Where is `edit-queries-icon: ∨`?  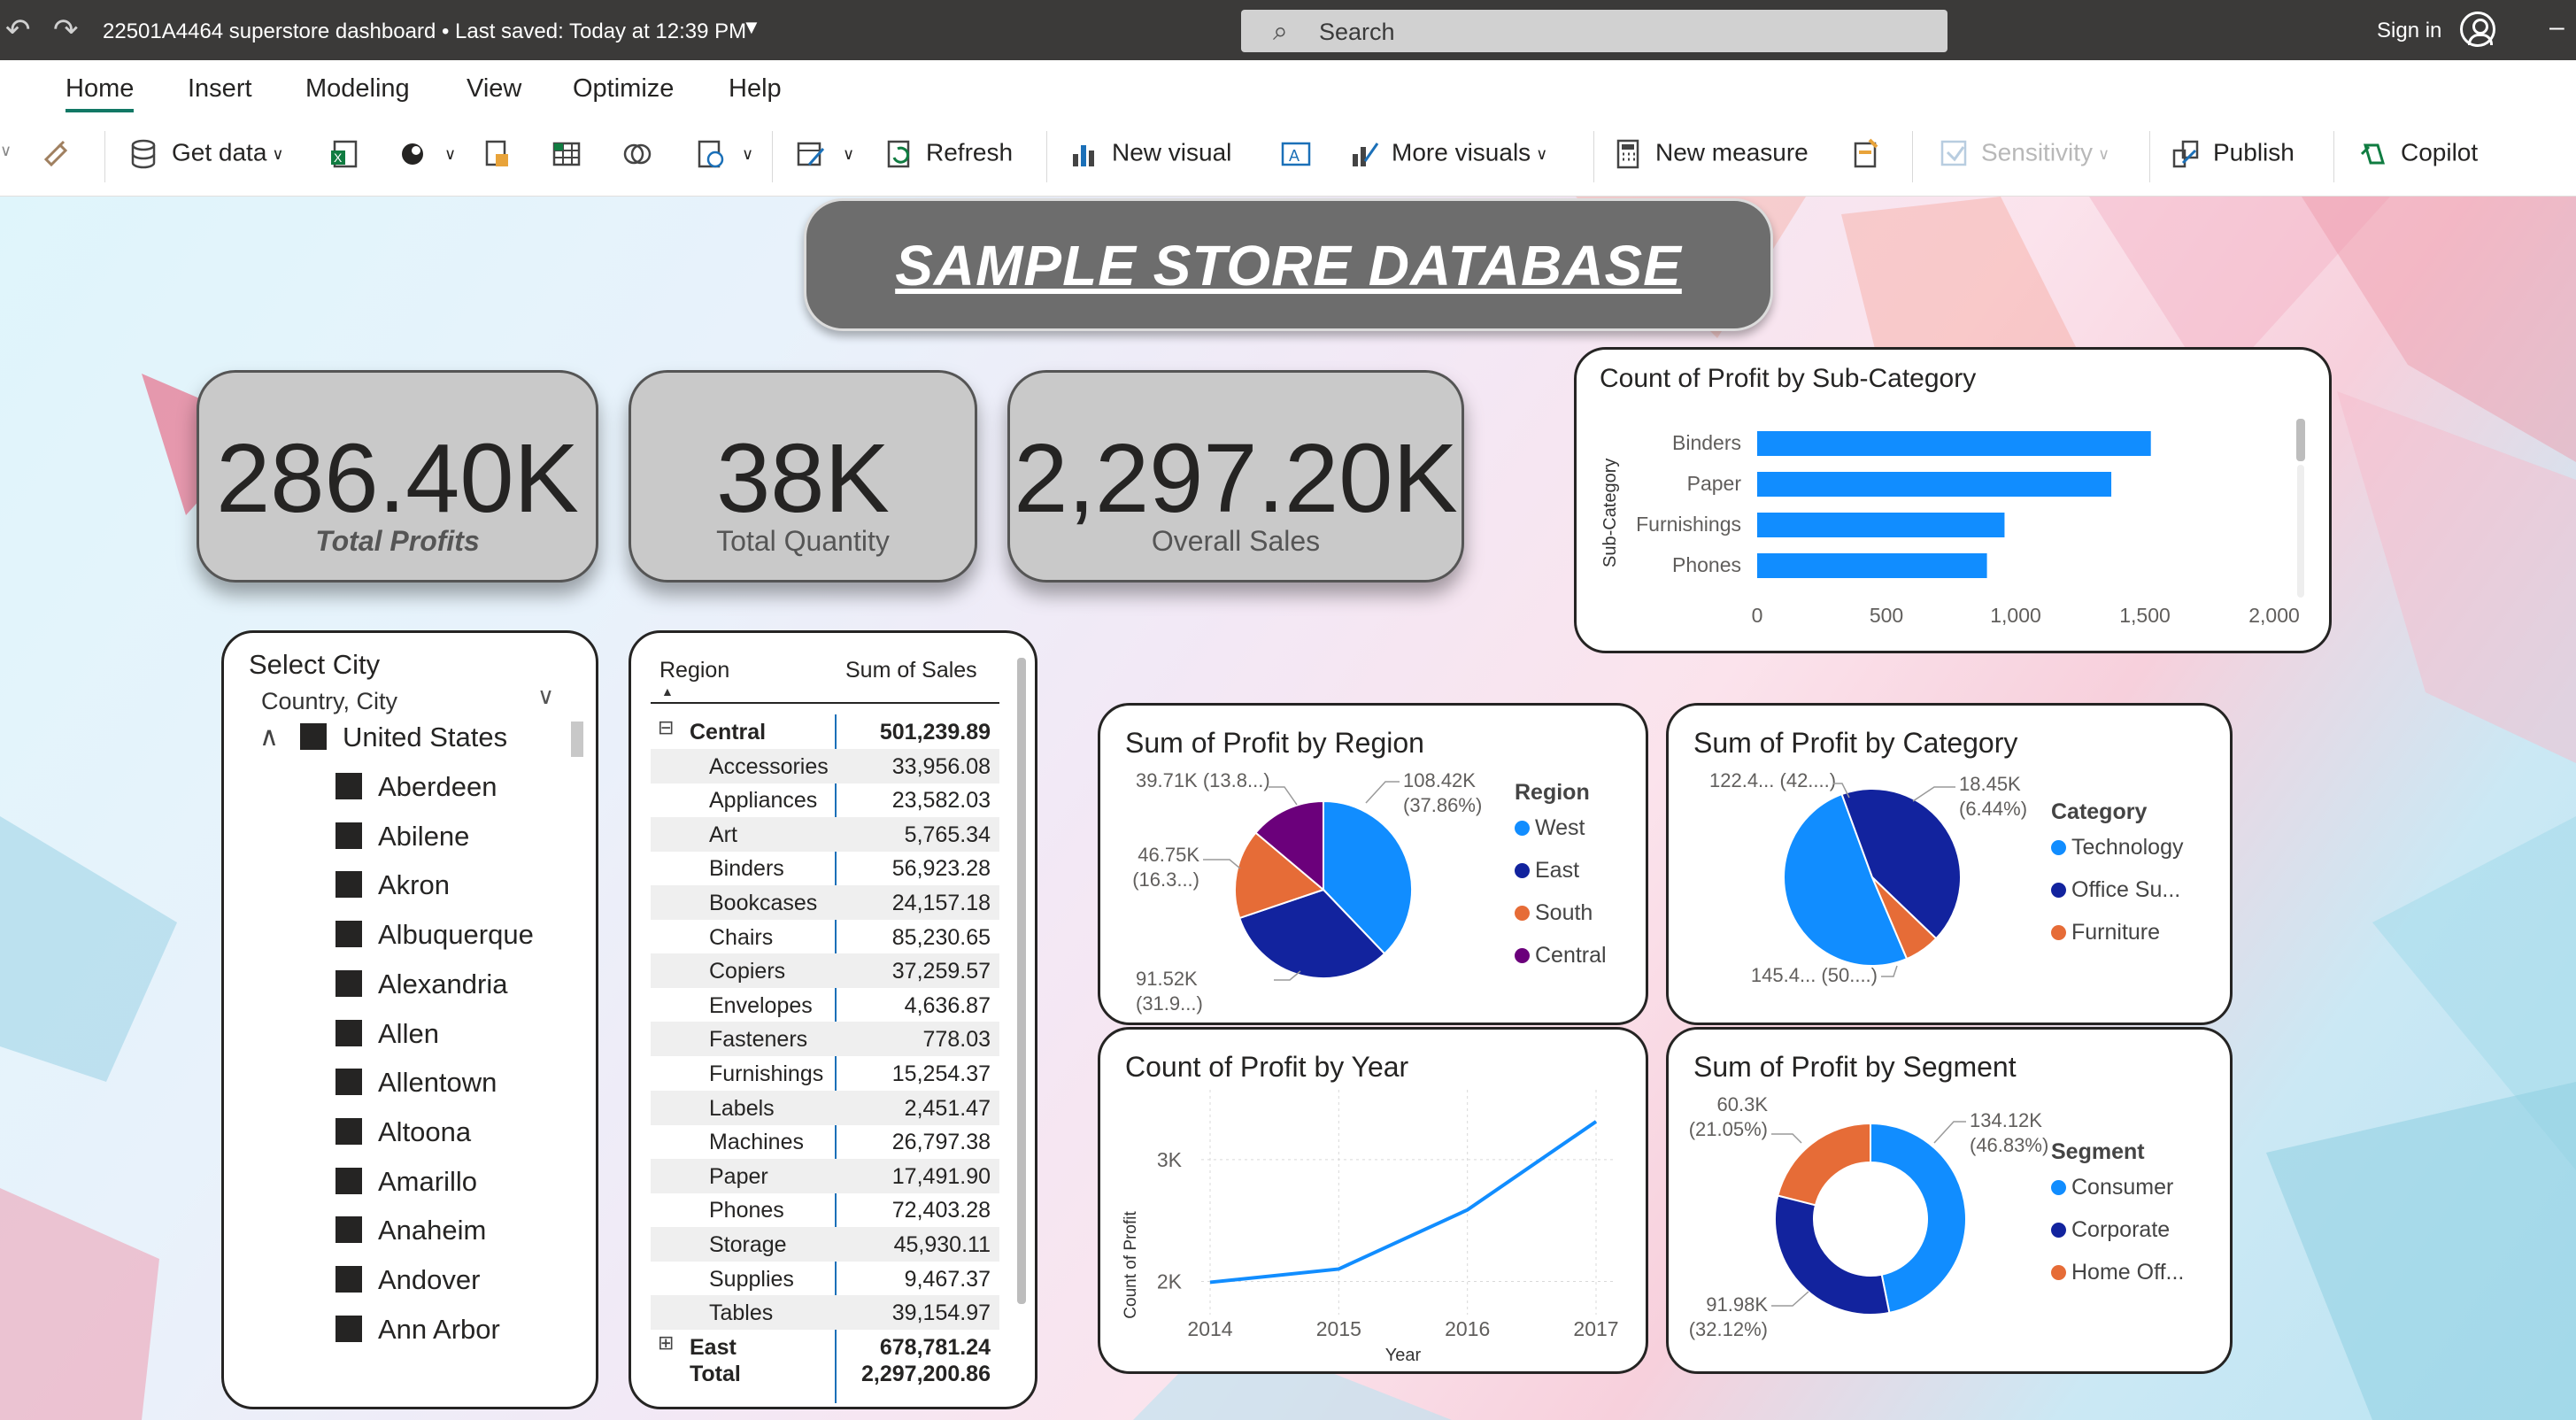 edit-queries-icon: ∨ is located at coordinates (824, 154).